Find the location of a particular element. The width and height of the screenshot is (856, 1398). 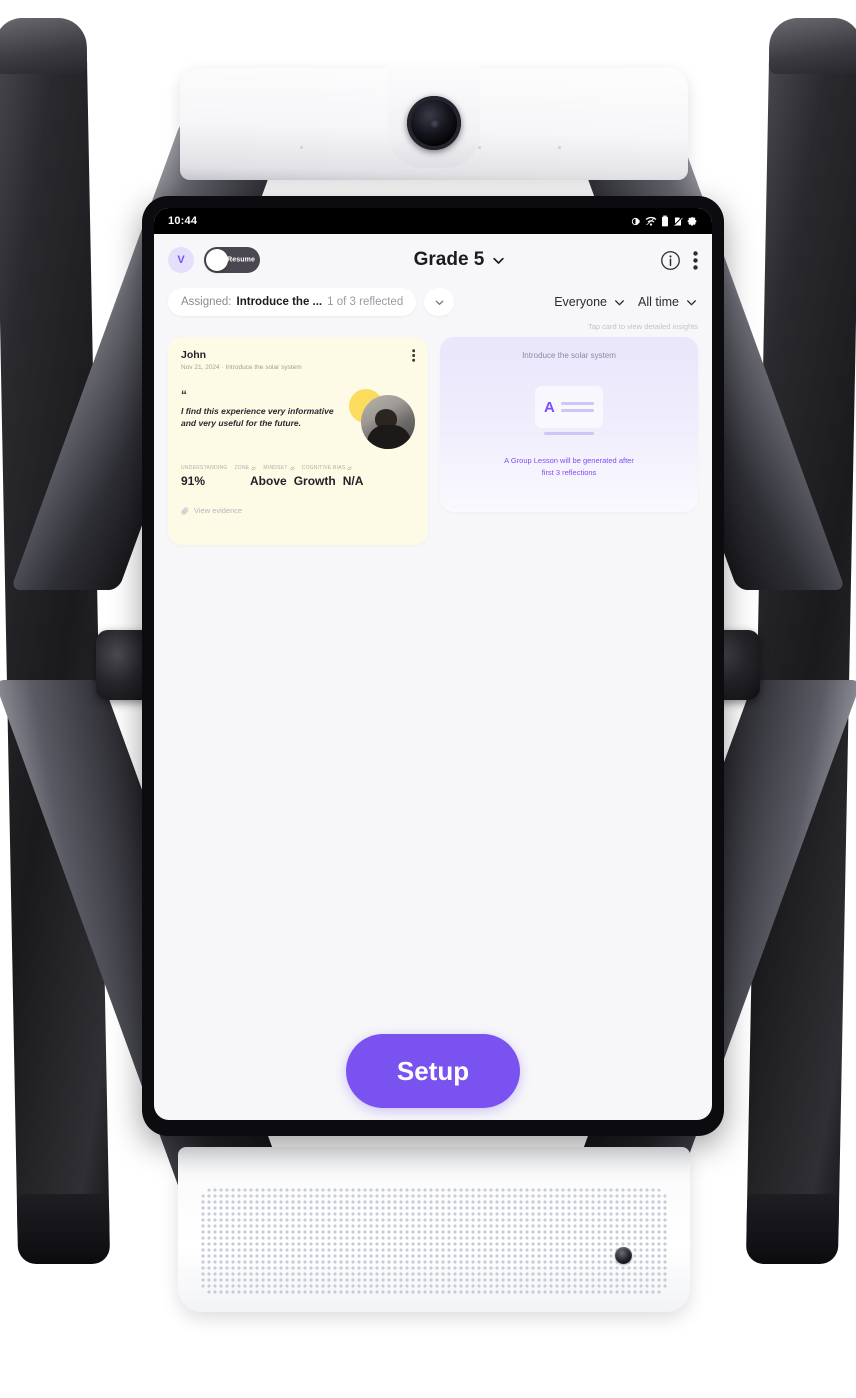

view-evidence-link: View evidence is located at coordinates (298, 510).